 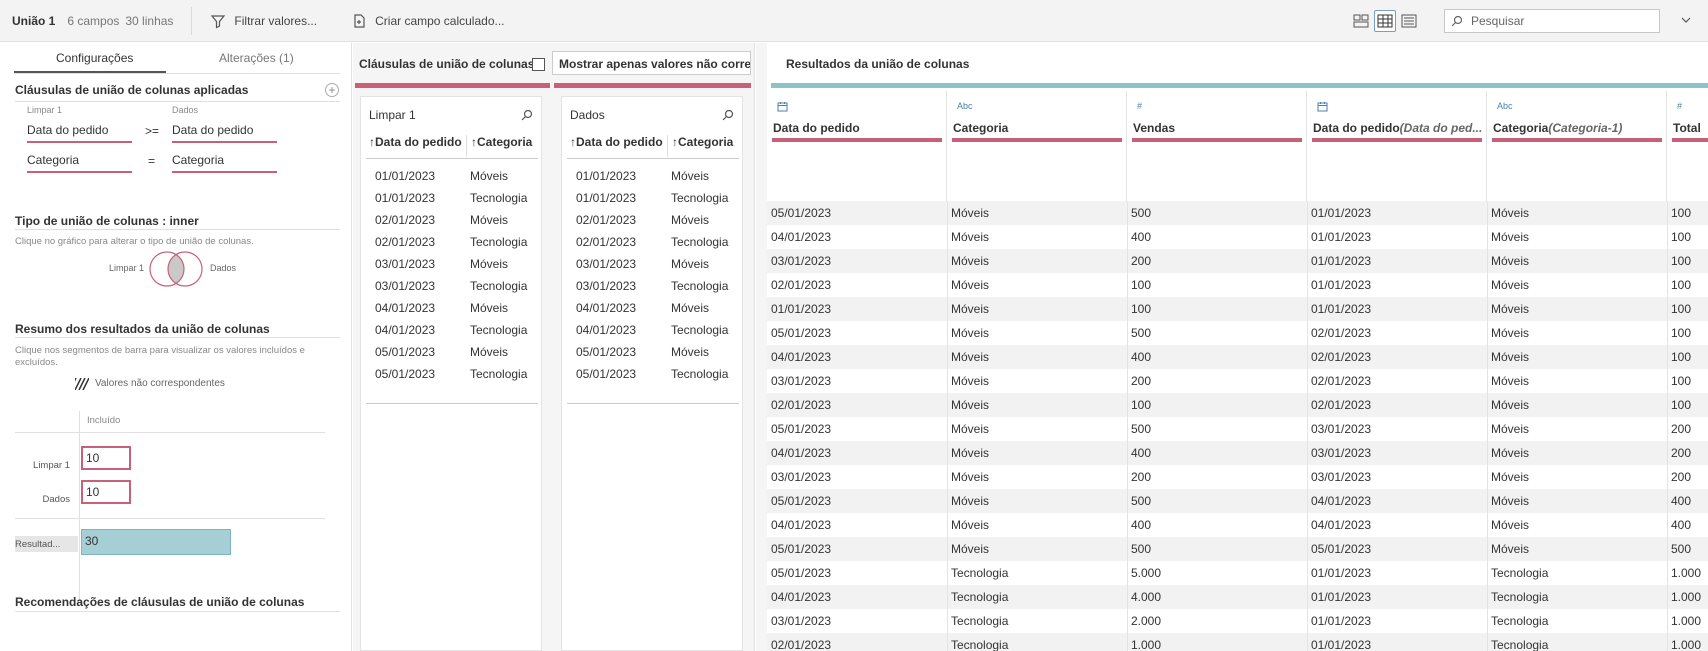 What do you see at coordinates (151, 161) in the screenshot?
I see `clause-2-operator: =` at bounding box center [151, 161].